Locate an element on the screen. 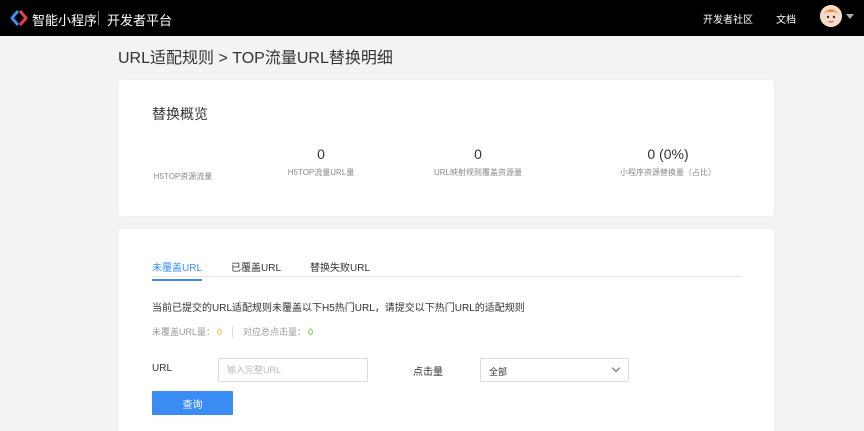 This screenshot has height=431, width=864. url-tabs: 未覆盖URL 已覆盖URL 替换失败URL is located at coordinates (446, 269).